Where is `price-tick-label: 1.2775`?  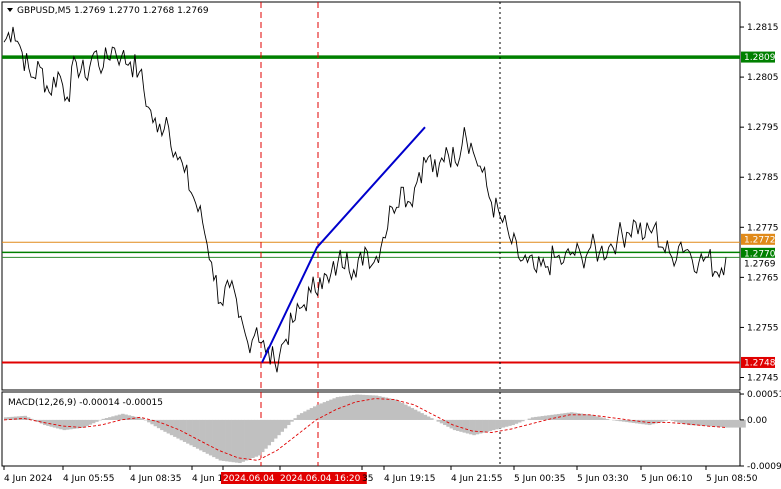 price-tick-label: 1.2775 is located at coordinates (763, 228).